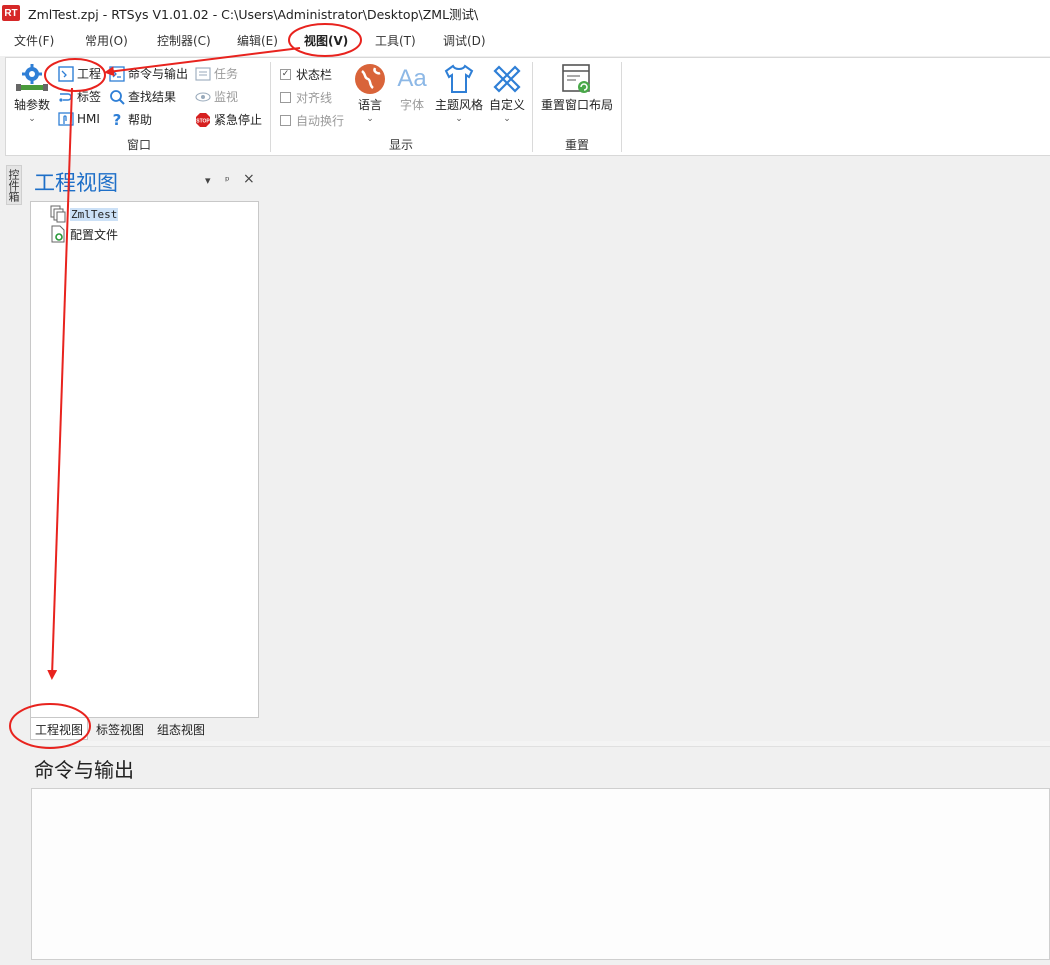 The width and height of the screenshot is (1050, 965). I want to click on display-group-label: 显示, so click(401, 145).